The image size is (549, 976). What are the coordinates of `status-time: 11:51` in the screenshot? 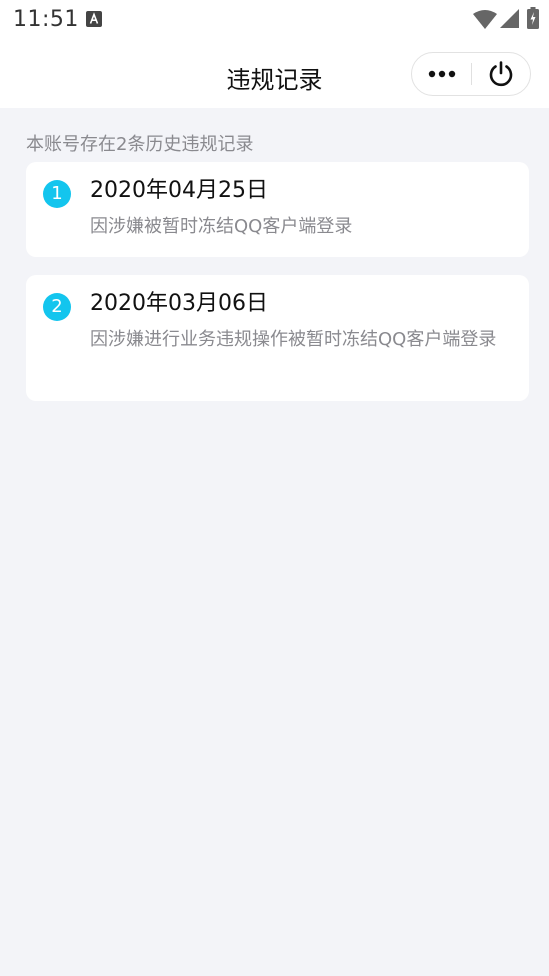 It's located at (46, 19).